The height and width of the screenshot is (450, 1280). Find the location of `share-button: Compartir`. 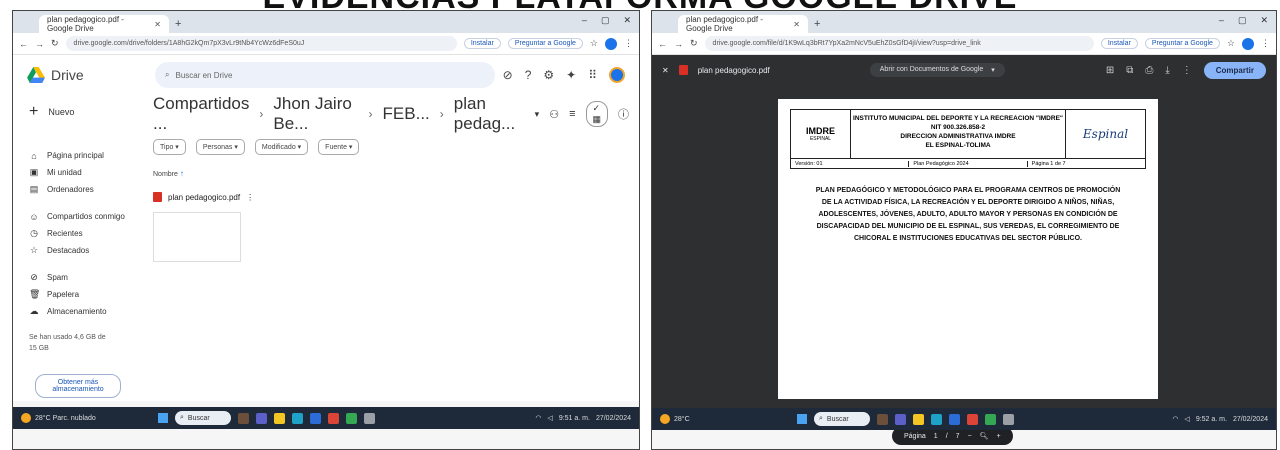

share-button: Compartir is located at coordinates (1234, 70).